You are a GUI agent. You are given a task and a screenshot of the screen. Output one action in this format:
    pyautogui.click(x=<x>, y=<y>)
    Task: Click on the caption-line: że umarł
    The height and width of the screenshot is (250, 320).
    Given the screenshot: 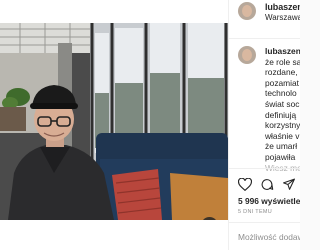 What is the action you would take?
    pyautogui.click(x=281, y=146)
    